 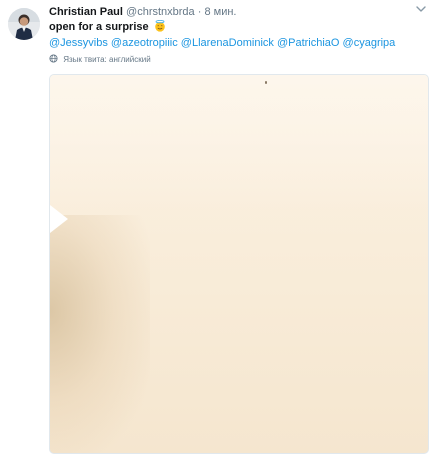 I want to click on tweet-header: Christian Paul @chrstnxbrda · 8 мин., so click(x=238, y=12).